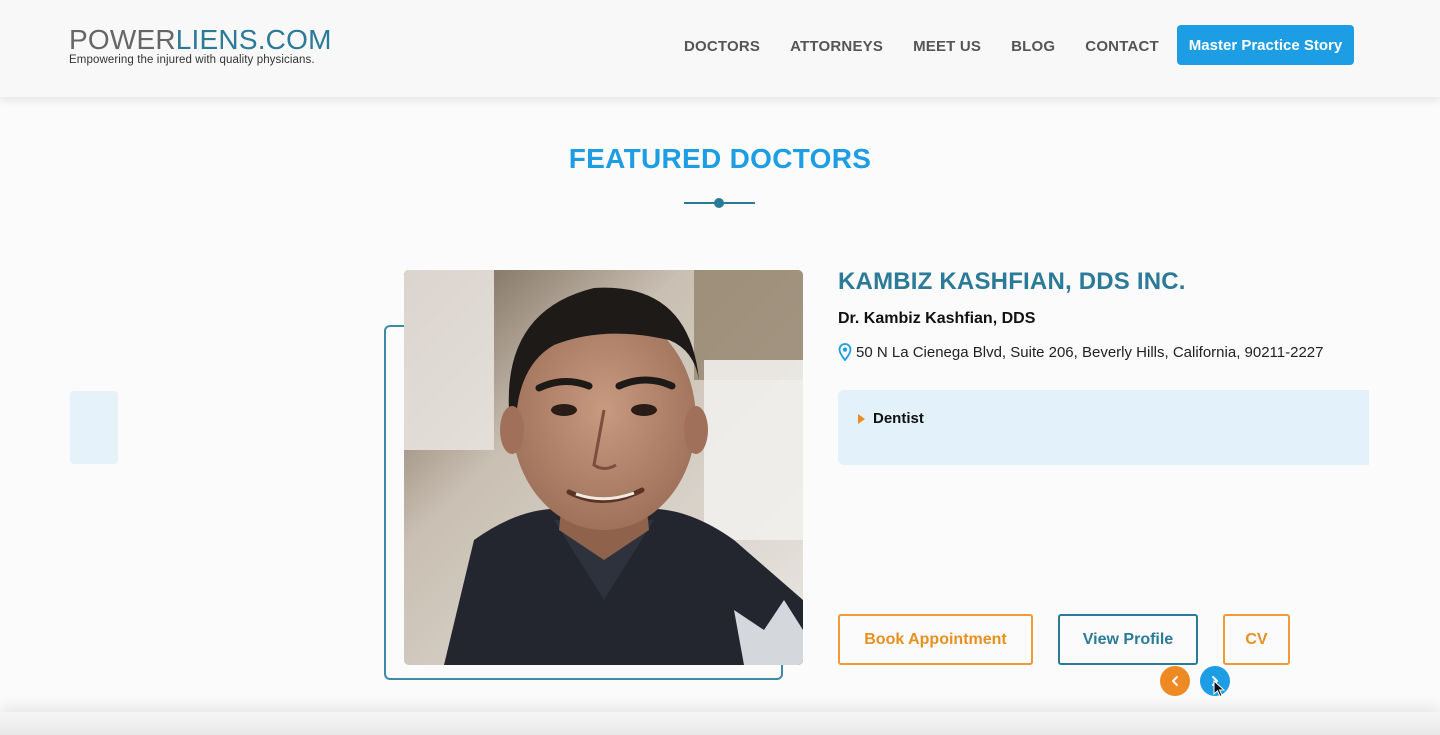 The height and width of the screenshot is (735, 1440). I want to click on chevron-left-icon, so click(1175, 681).